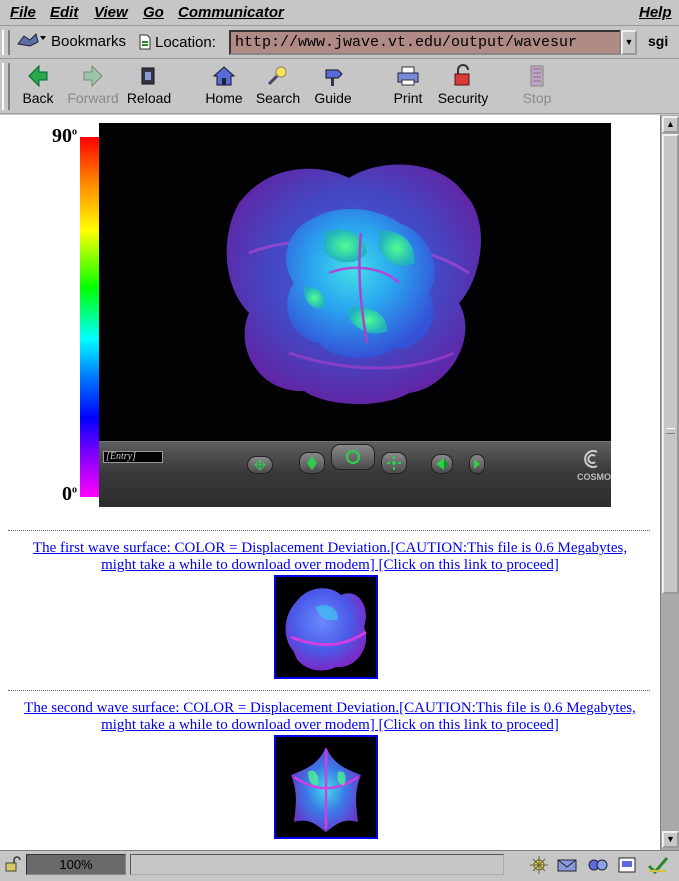 This screenshot has width=679, height=881. What do you see at coordinates (153, 12) in the screenshot?
I see `menu-go: Go` at bounding box center [153, 12].